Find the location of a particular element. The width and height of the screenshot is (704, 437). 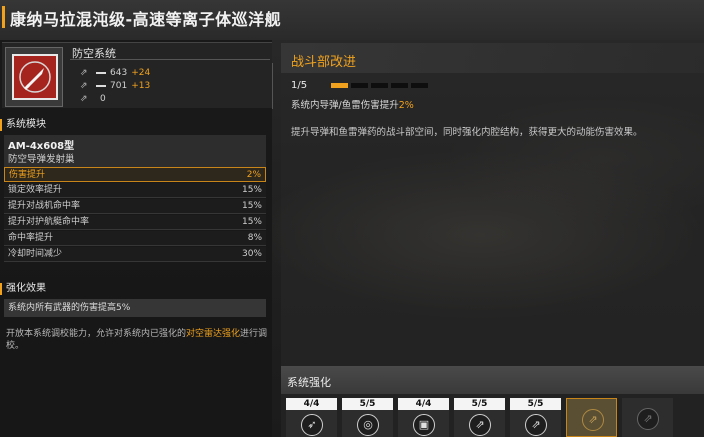

upgrade-progress-bar is located at coordinates (379, 85).